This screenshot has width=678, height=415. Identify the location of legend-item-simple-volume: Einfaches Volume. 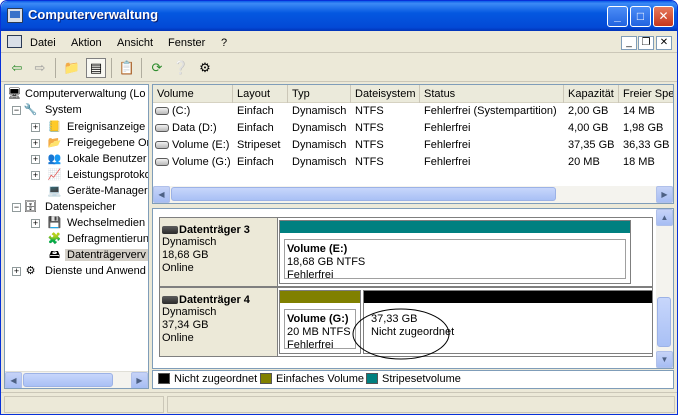
(312, 379).